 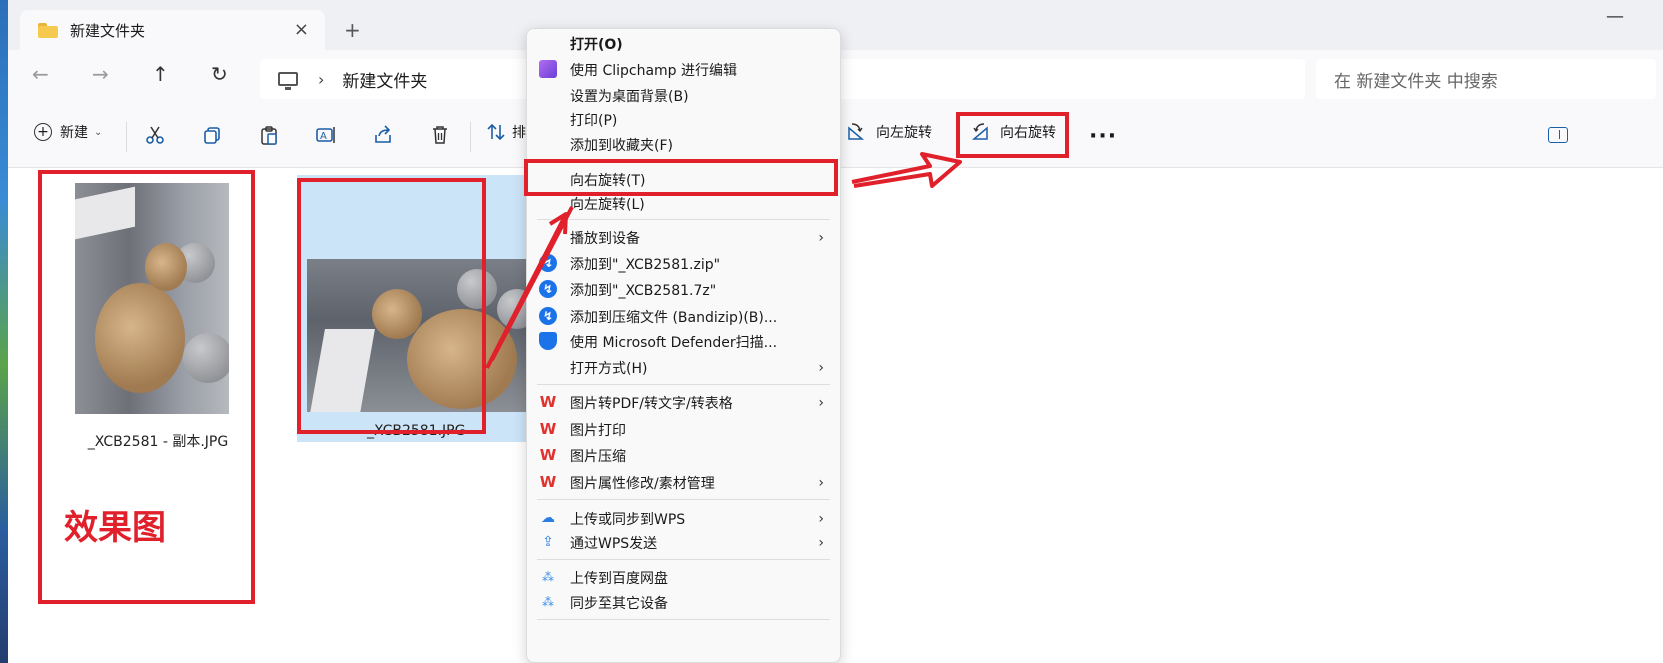 What do you see at coordinates (496, 132) in the screenshot?
I see `sort-icon` at bounding box center [496, 132].